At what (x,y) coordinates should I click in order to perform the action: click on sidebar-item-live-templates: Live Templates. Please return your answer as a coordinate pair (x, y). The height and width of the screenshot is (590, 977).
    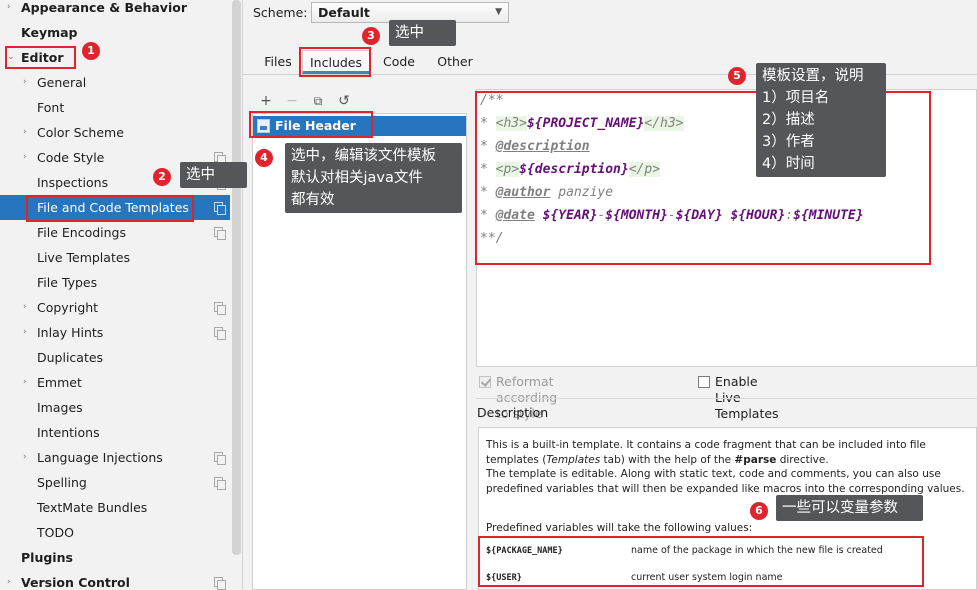
    Looking at the image, I should click on (115, 257).